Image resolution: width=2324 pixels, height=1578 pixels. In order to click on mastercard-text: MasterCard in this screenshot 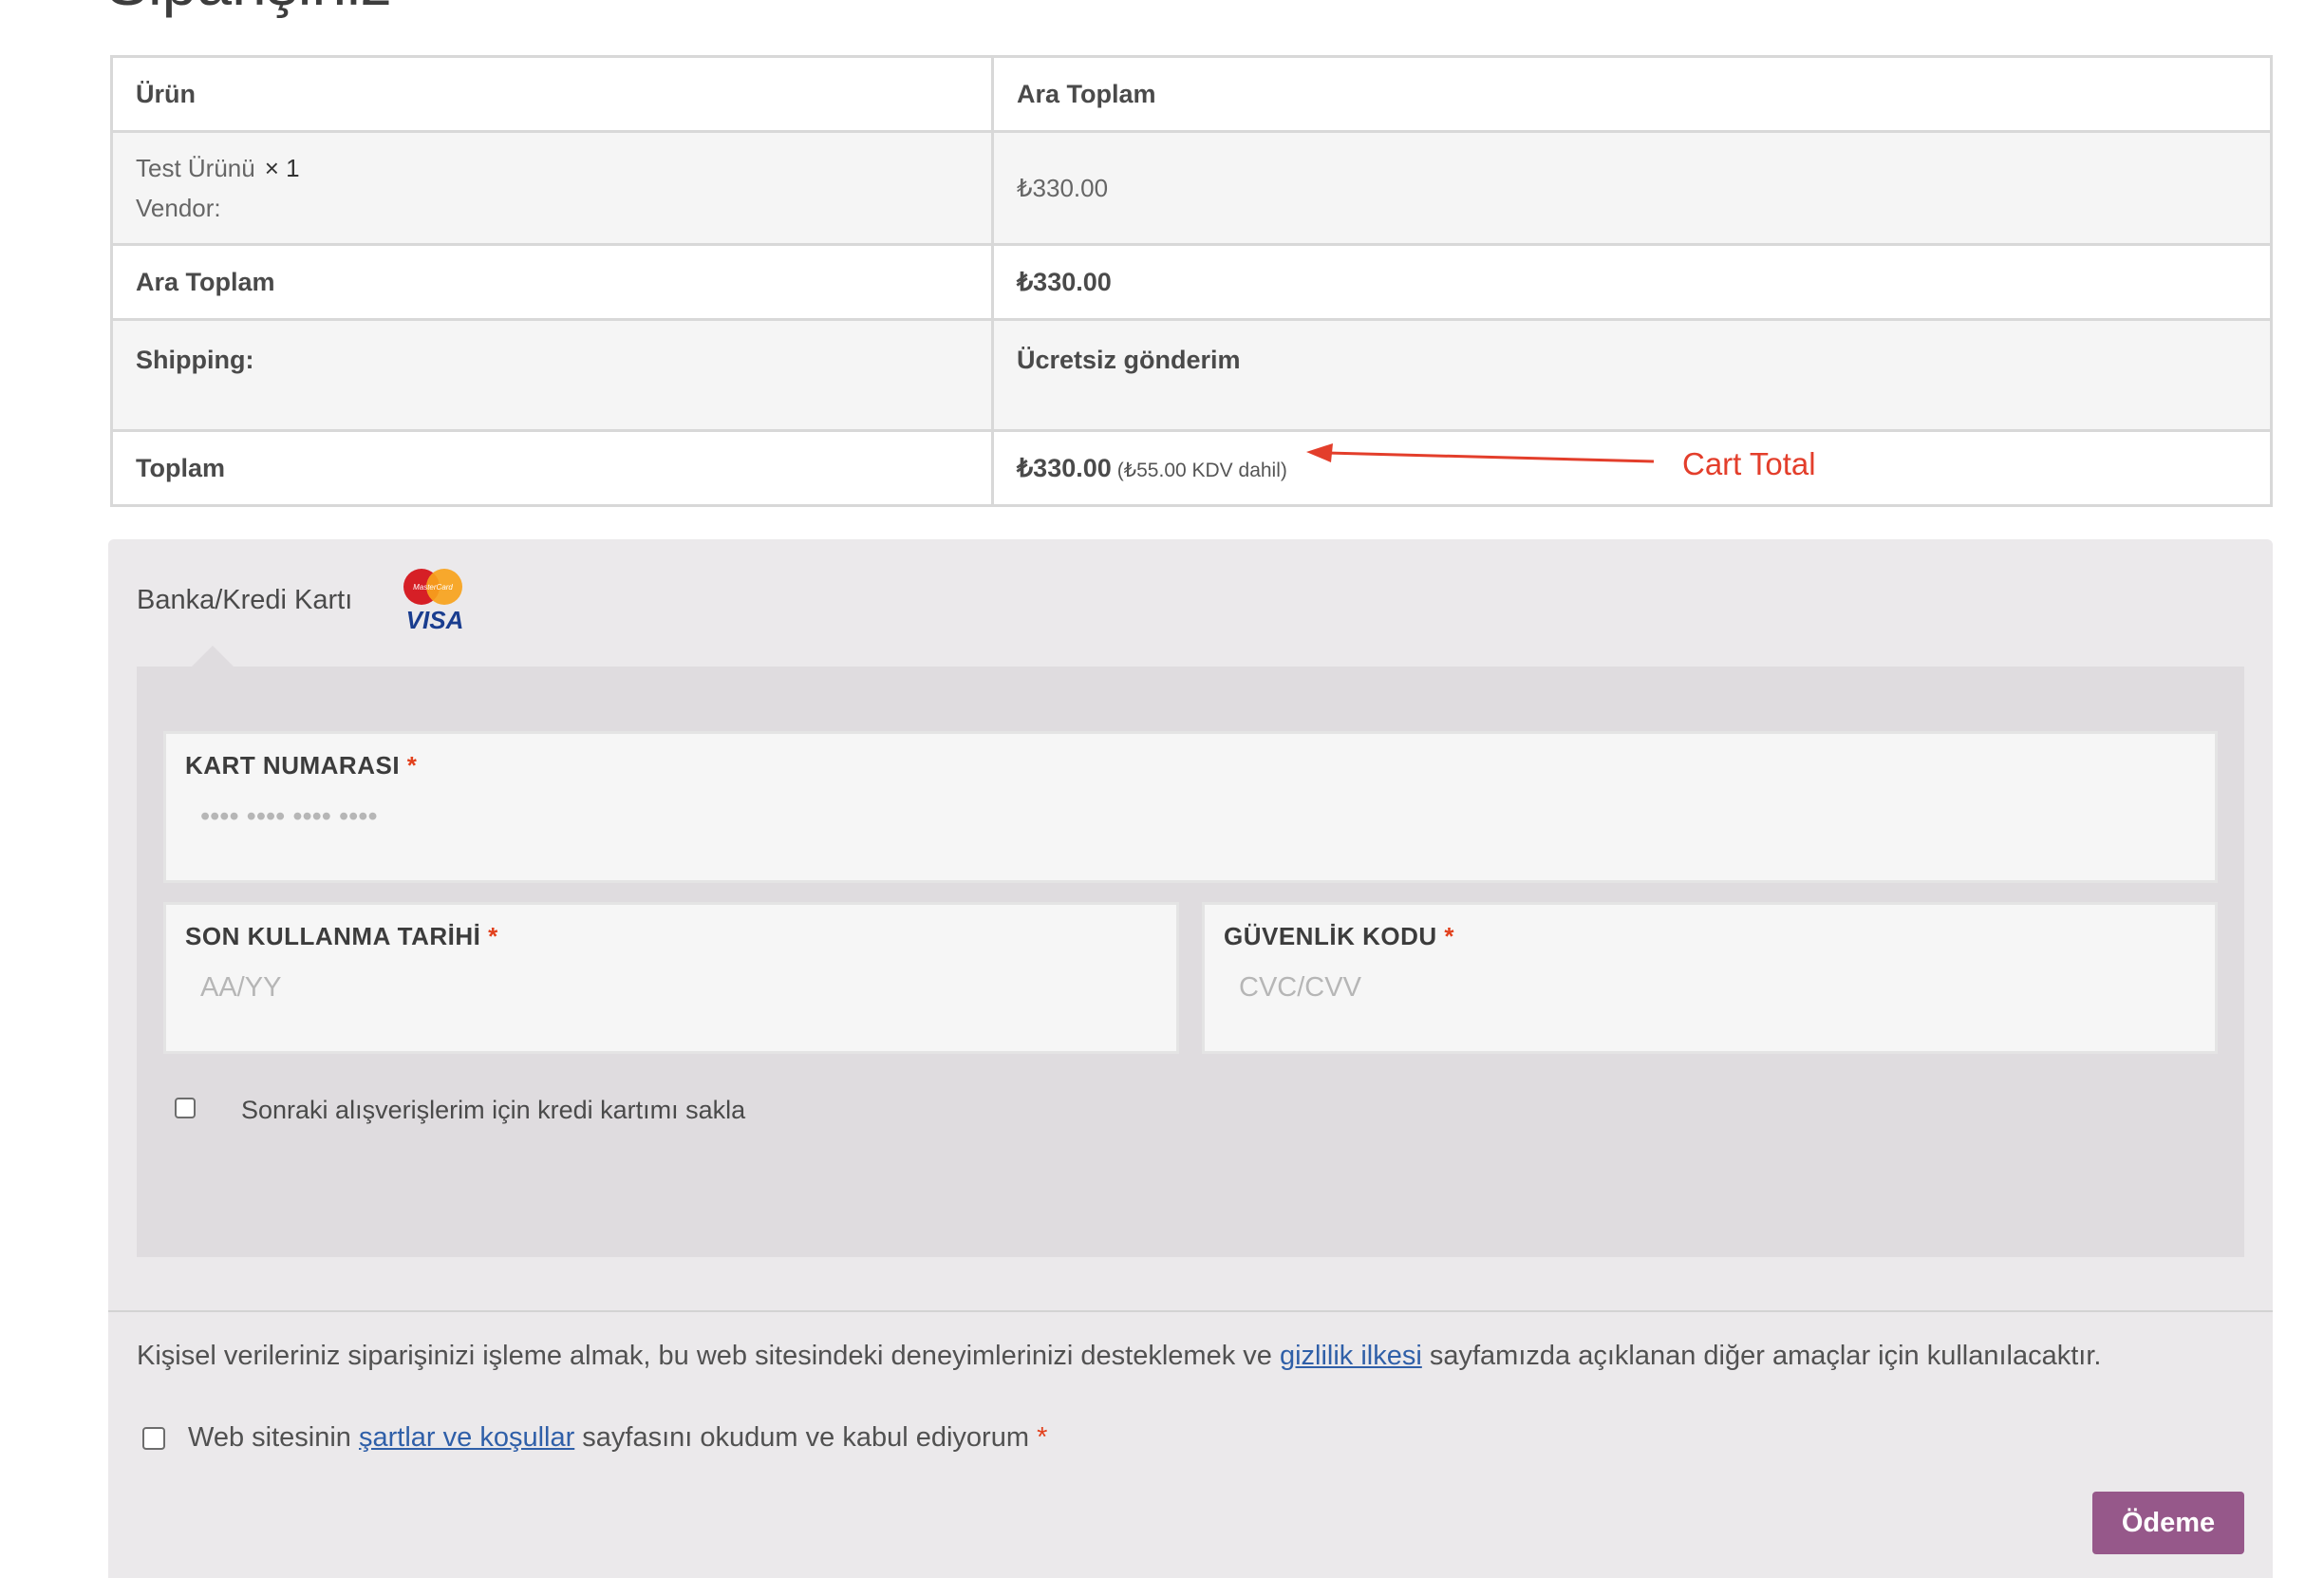, I will do `click(433, 587)`.